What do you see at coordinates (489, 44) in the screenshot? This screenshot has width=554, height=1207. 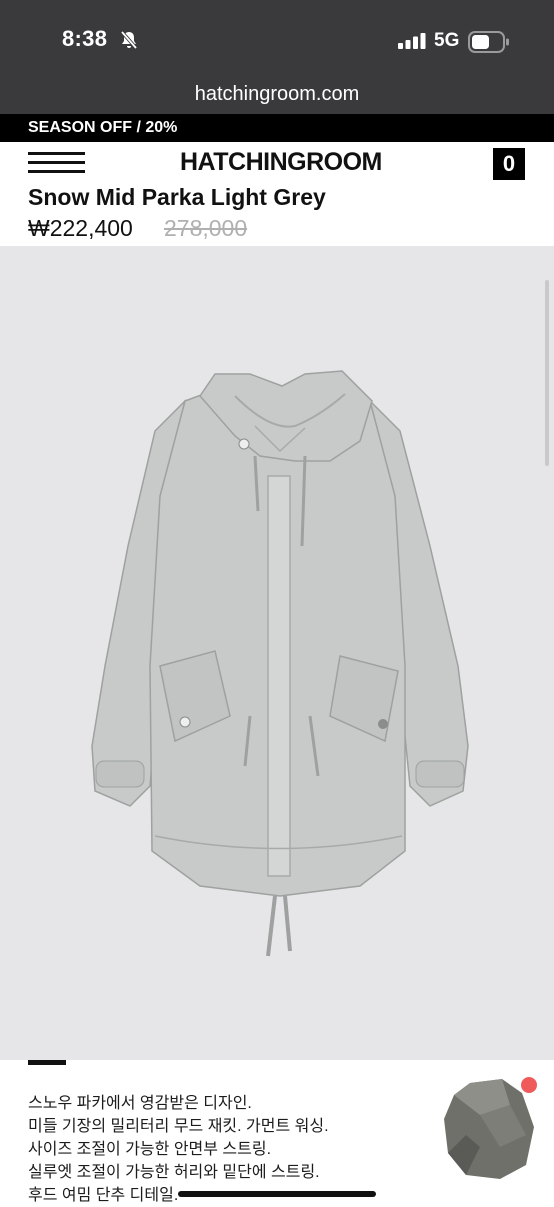 I see `battery-icon` at bounding box center [489, 44].